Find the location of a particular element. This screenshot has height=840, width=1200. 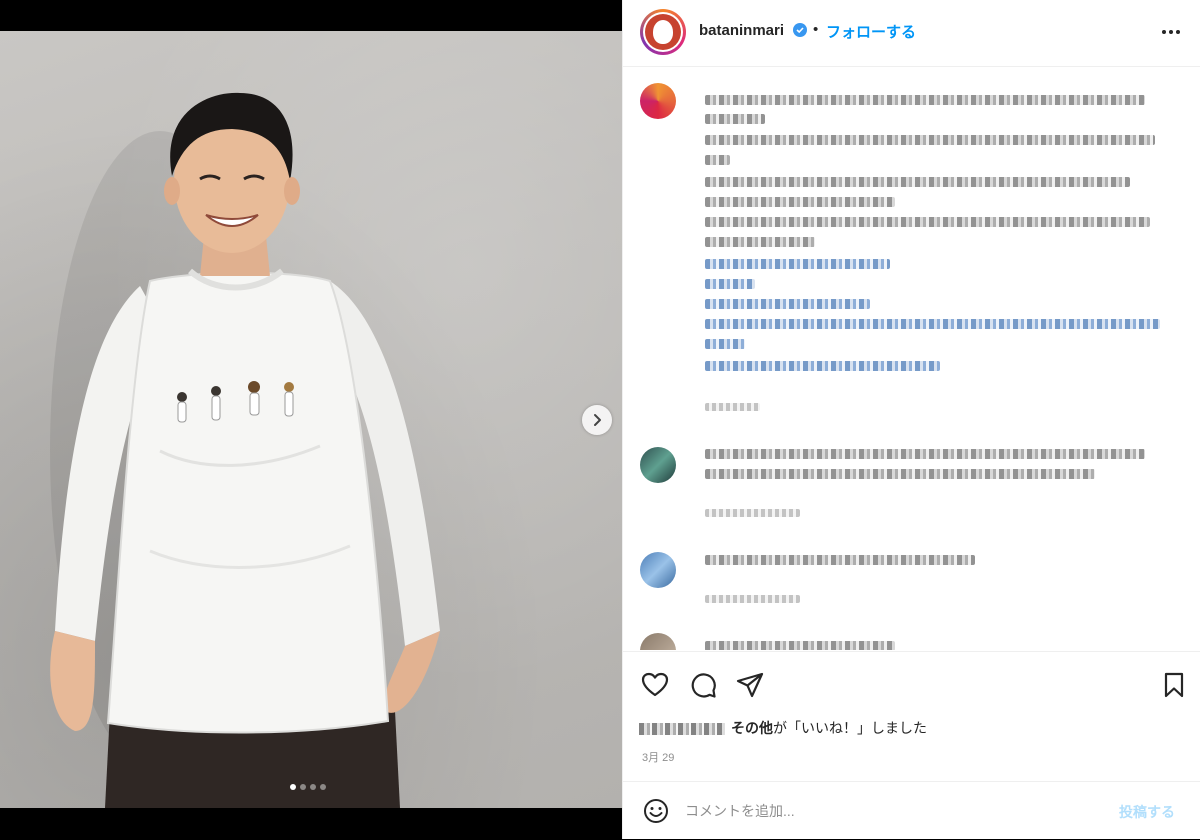

carousel-next-button is located at coordinates (597, 420).